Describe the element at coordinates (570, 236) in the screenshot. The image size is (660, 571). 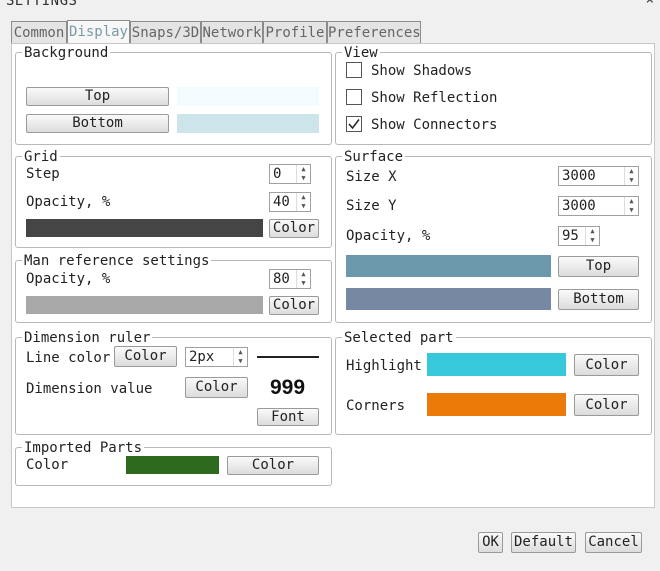
I see `surface-opacity-value: 95` at that location.